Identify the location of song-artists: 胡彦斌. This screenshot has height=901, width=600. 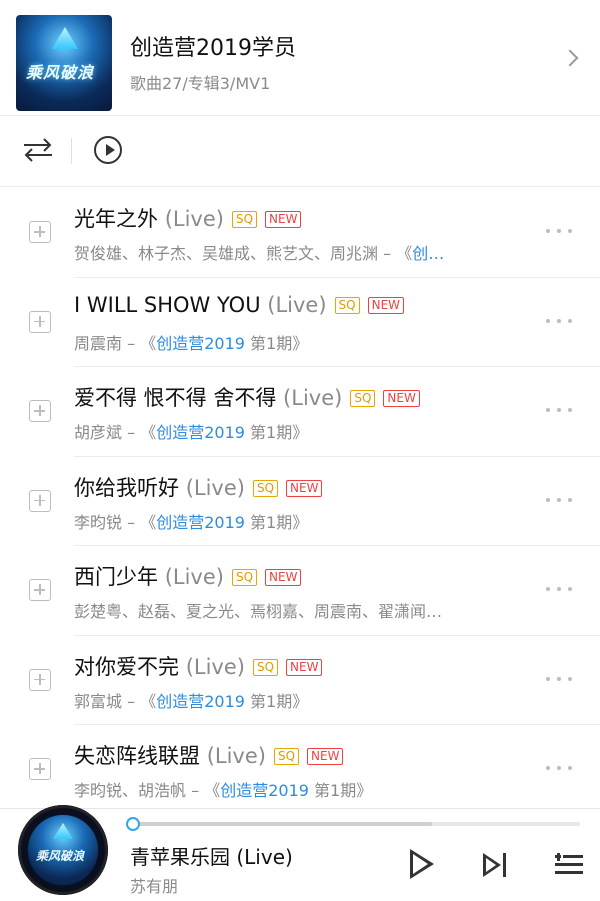
(98, 432).